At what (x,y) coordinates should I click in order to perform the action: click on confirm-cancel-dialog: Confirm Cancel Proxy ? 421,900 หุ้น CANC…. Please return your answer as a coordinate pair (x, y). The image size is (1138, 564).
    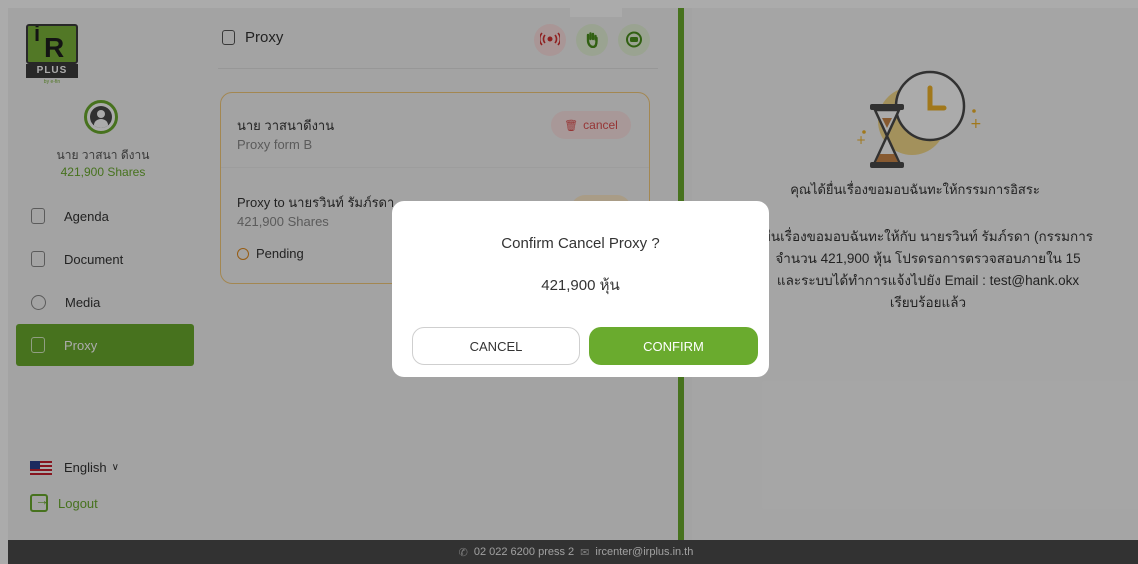
    Looking at the image, I should click on (580, 289).